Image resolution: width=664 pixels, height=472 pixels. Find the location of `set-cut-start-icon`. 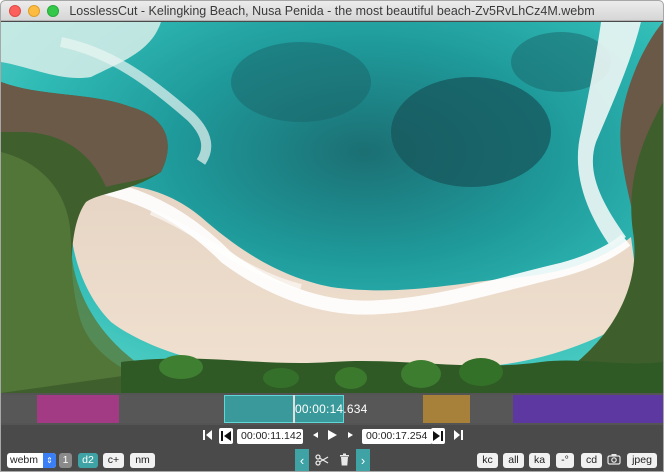

set-cut-start-icon is located at coordinates (226, 436).